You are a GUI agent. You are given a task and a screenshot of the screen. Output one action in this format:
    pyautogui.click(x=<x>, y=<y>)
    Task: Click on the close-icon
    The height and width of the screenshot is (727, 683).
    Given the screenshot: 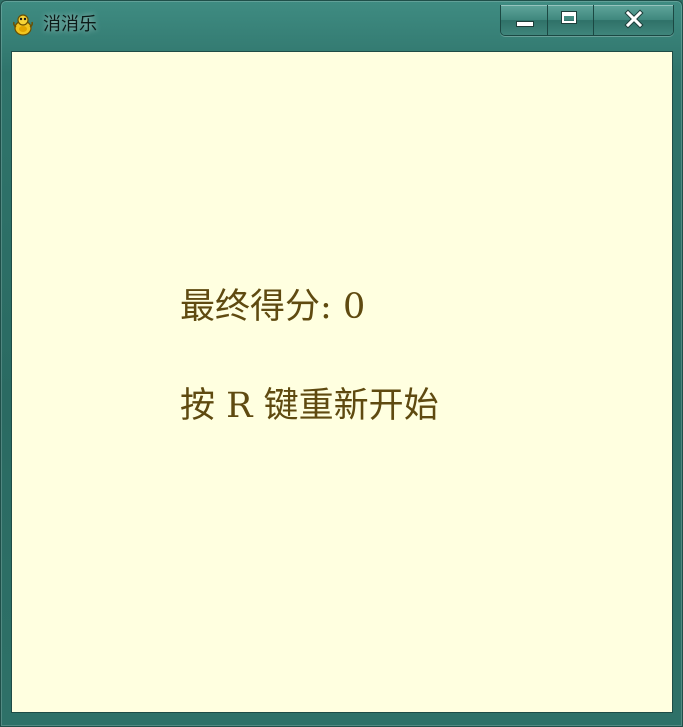 What is the action you would take?
    pyautogui.click(x=634, y=19)
    